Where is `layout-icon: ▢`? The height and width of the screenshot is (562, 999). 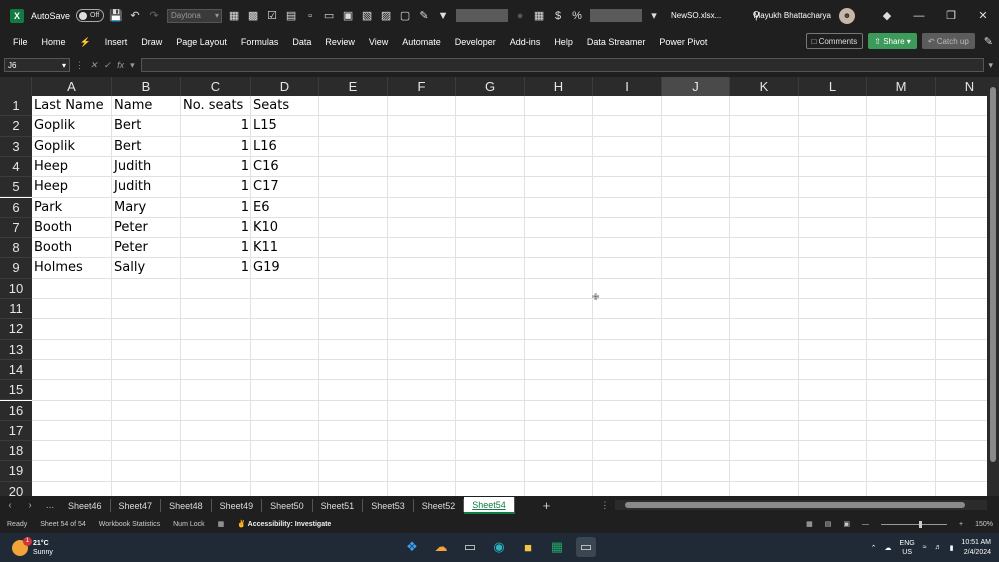
layout-icon: ▢ is located at coordinates (405, 16).